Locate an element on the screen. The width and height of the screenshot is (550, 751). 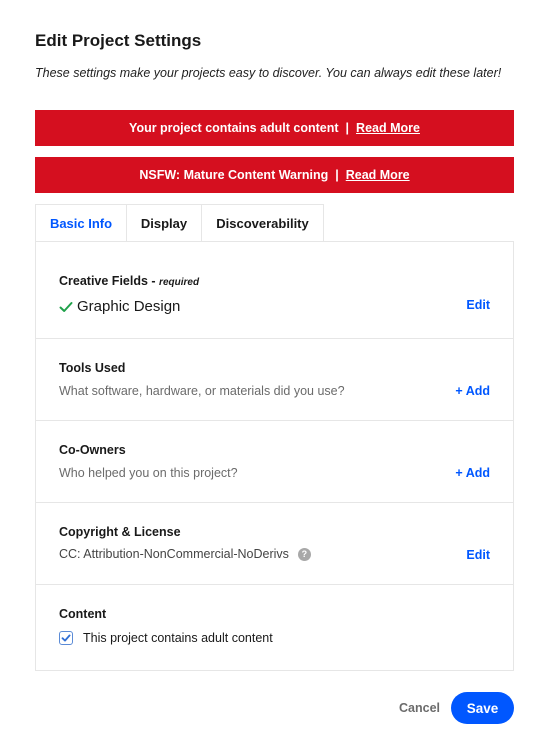
co-owners-label: Co-Owners is located at coordinates (92, 450).